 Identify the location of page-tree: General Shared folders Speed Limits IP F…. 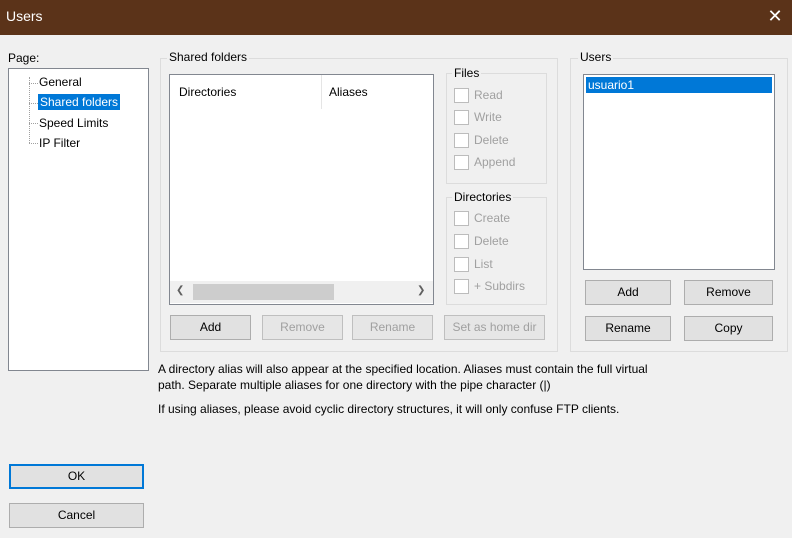
(78, 219).